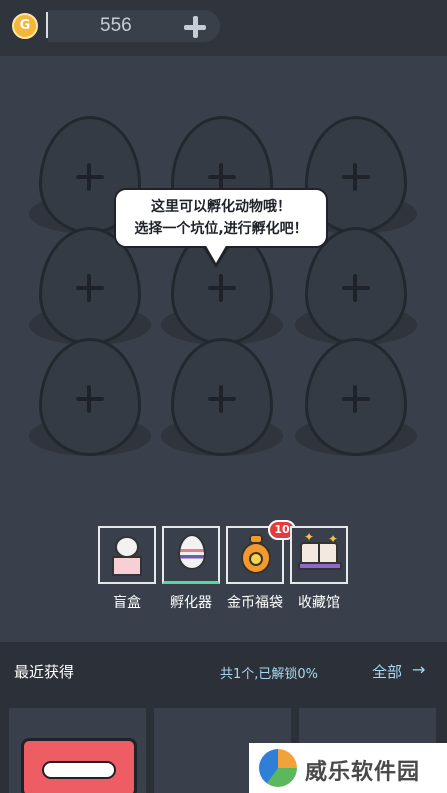 The image size is (447, 793). I want to click on add-coins-button, so click(195, 27).